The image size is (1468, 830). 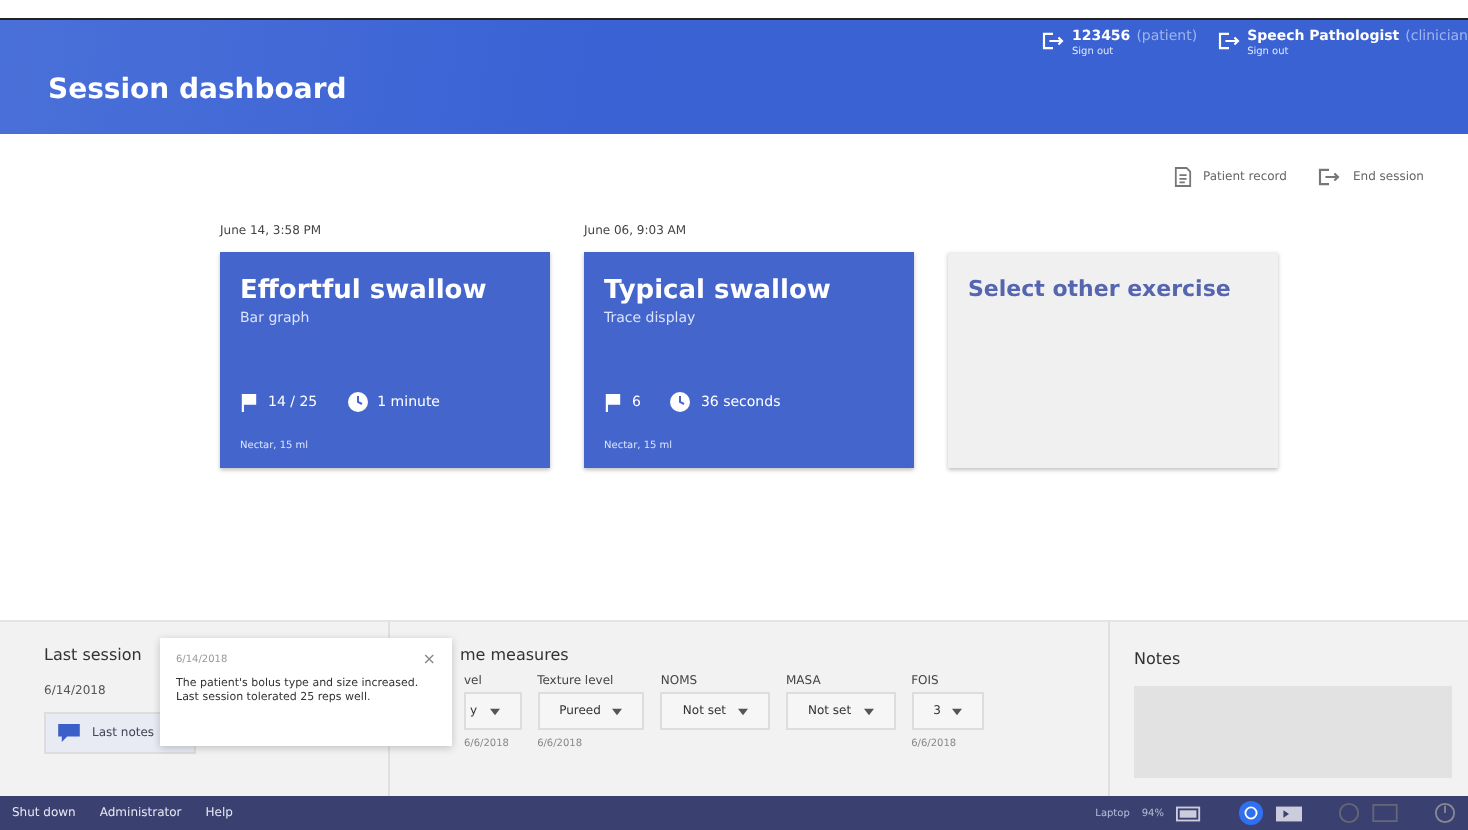 What do you see at coordinates (1113, 360) in the screenshot?
I see `select-exercise-card: Select other exercise` at bounding box center [1113, 360].